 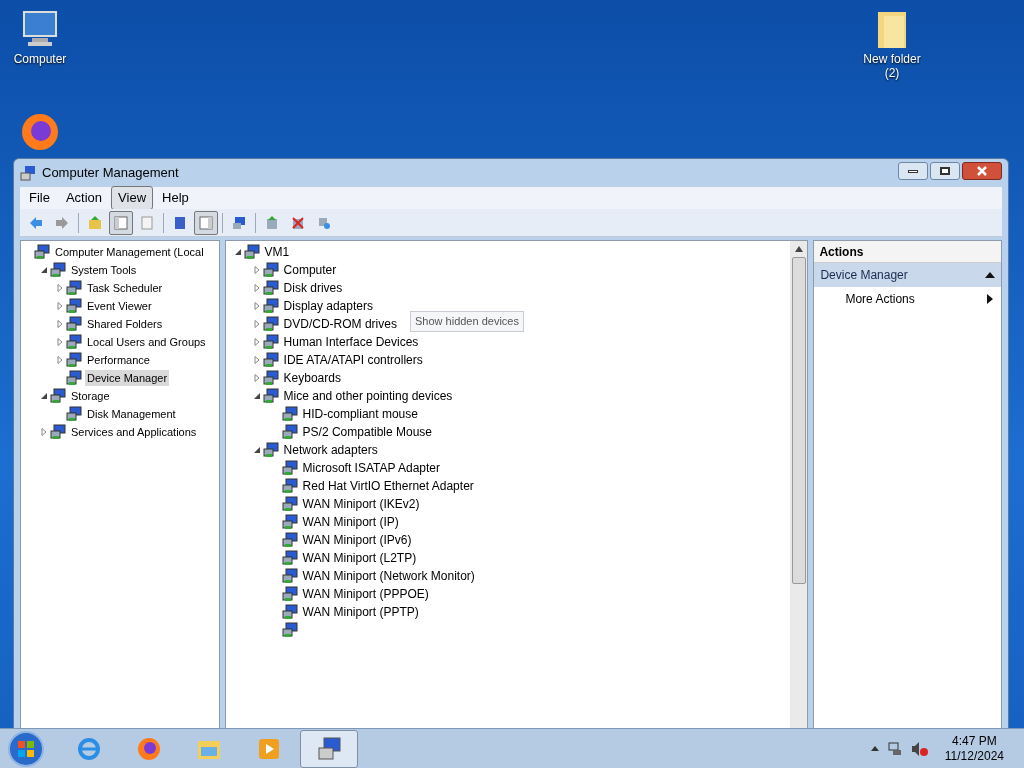 I want to click on menu-item: File, so click(x=39, y=198).